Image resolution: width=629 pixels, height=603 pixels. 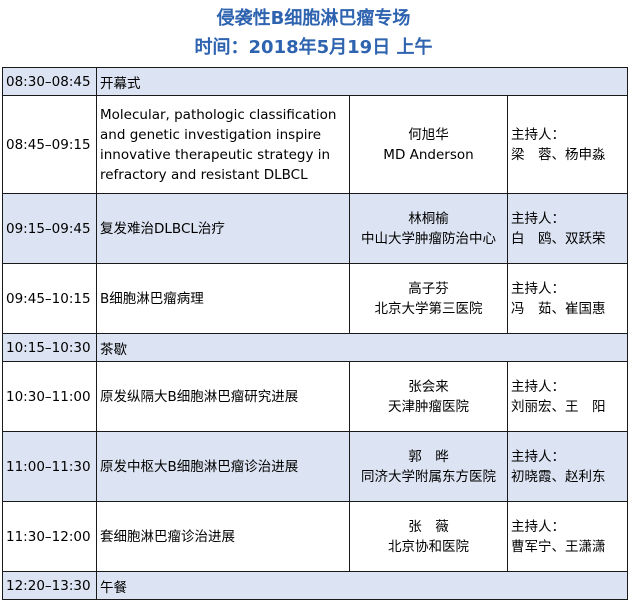 What do you see at coordinates (428, 288) in the screenshot?
I see `speaker-name: 高子芬` at bounding box center [428, 288].